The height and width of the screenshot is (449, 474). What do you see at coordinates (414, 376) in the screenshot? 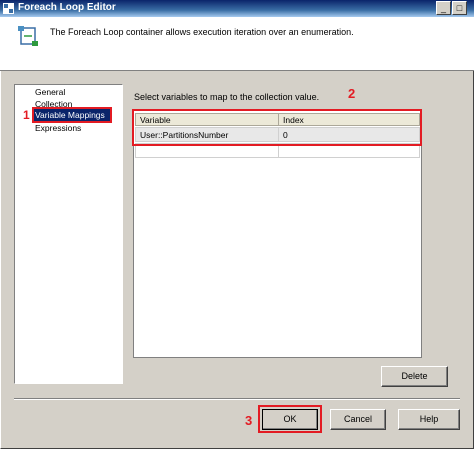
I see `delete-button: Delete` at bounding box center [414, 376].